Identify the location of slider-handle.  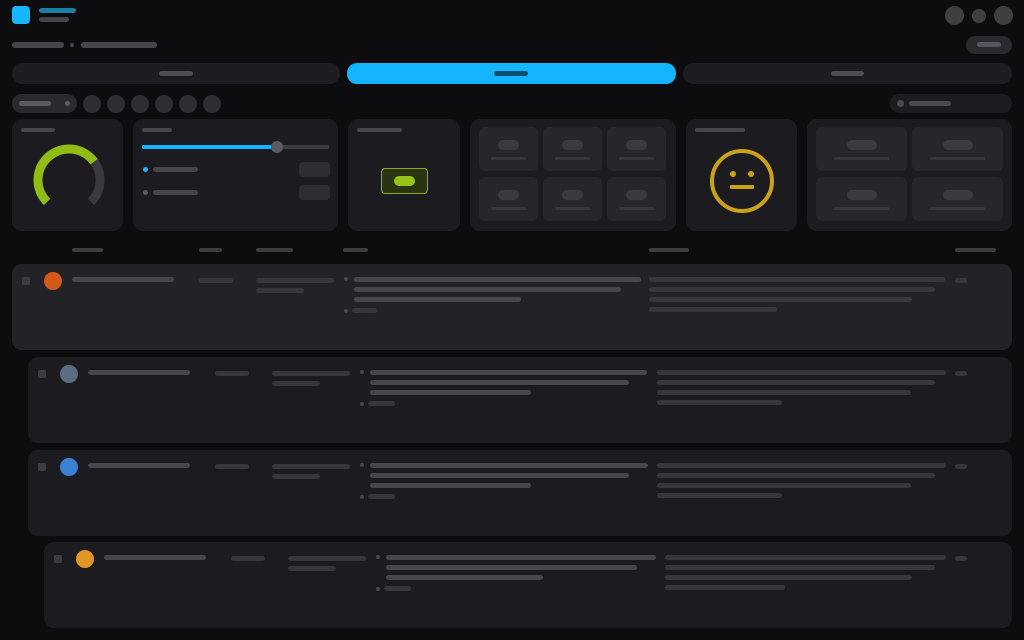
(277, 147).